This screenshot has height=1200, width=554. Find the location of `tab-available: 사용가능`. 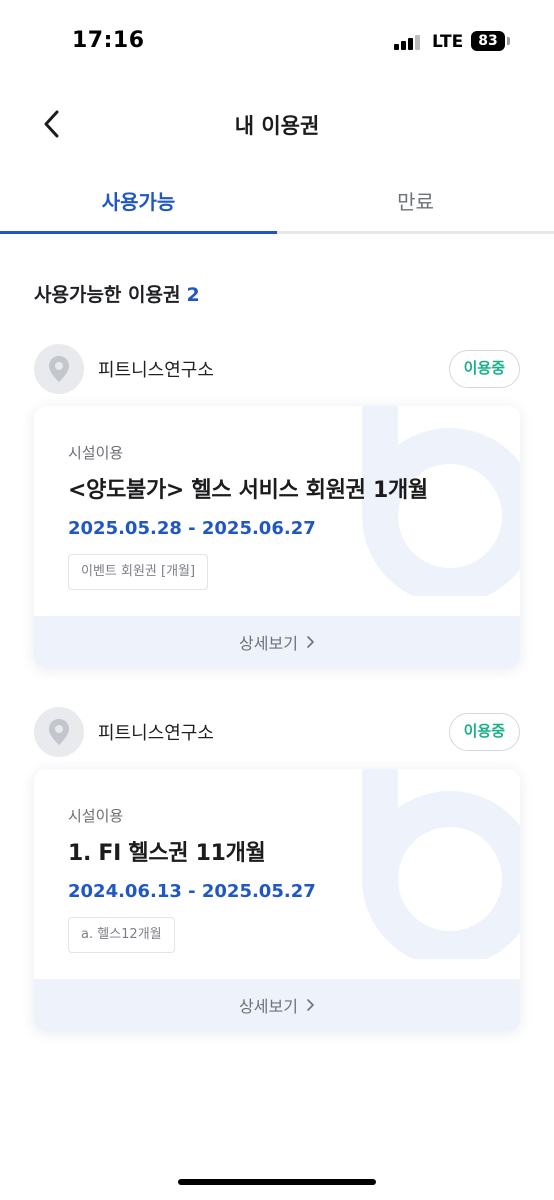

tab-available: 사용가능 is located at coordinates (138, 202).